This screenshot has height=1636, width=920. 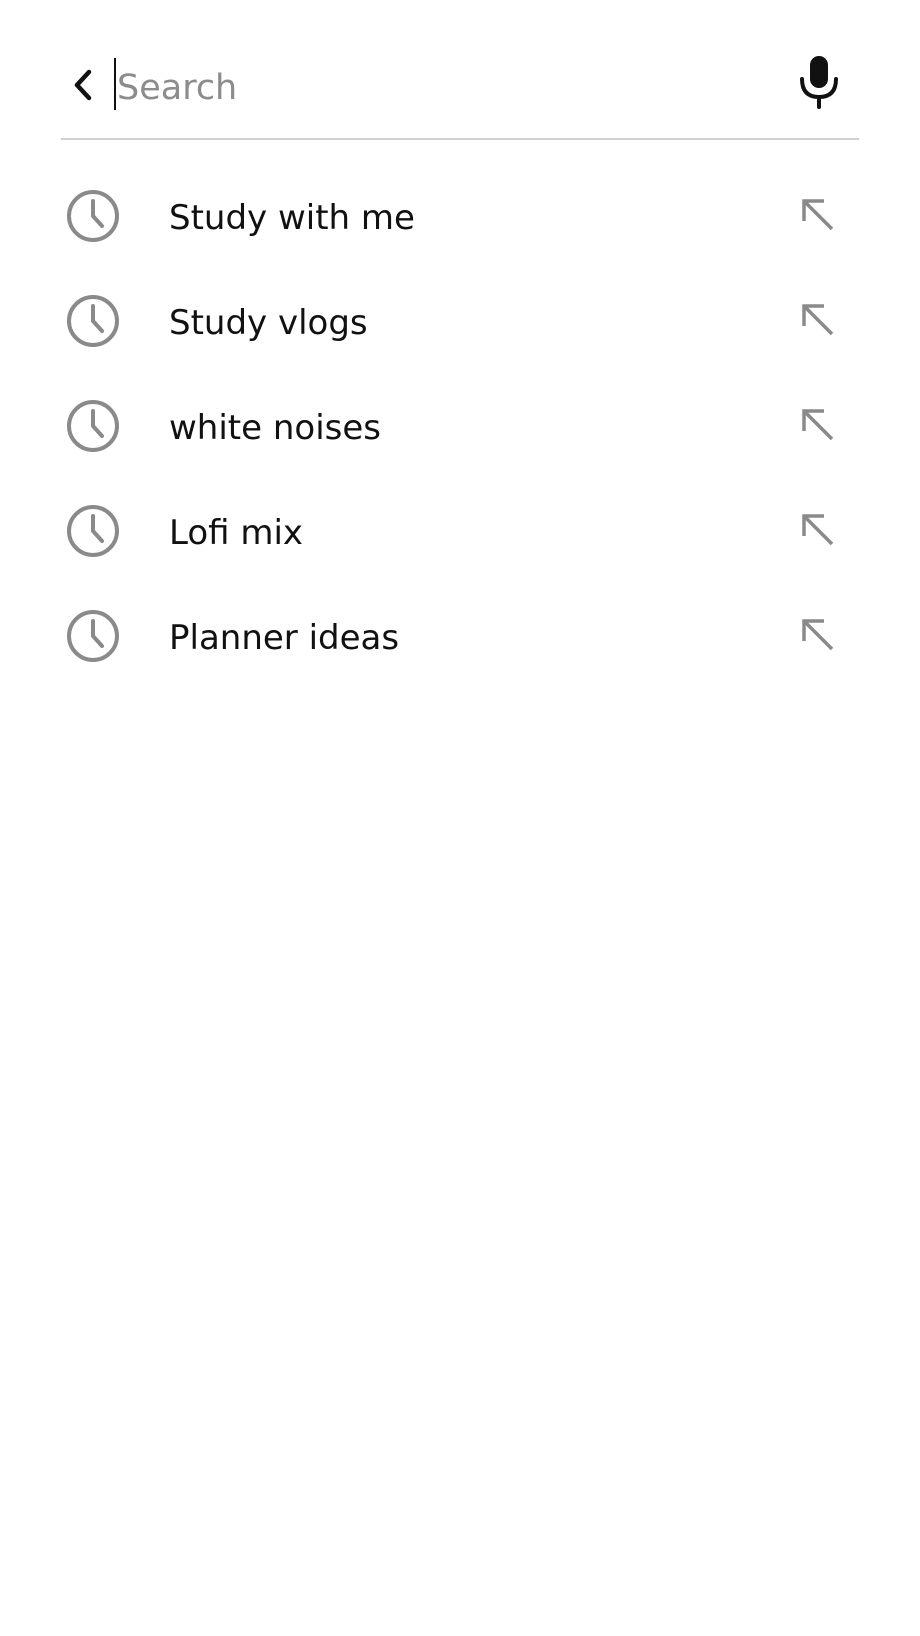 I want to click on microphone-icon, so click(x=819, y=82).